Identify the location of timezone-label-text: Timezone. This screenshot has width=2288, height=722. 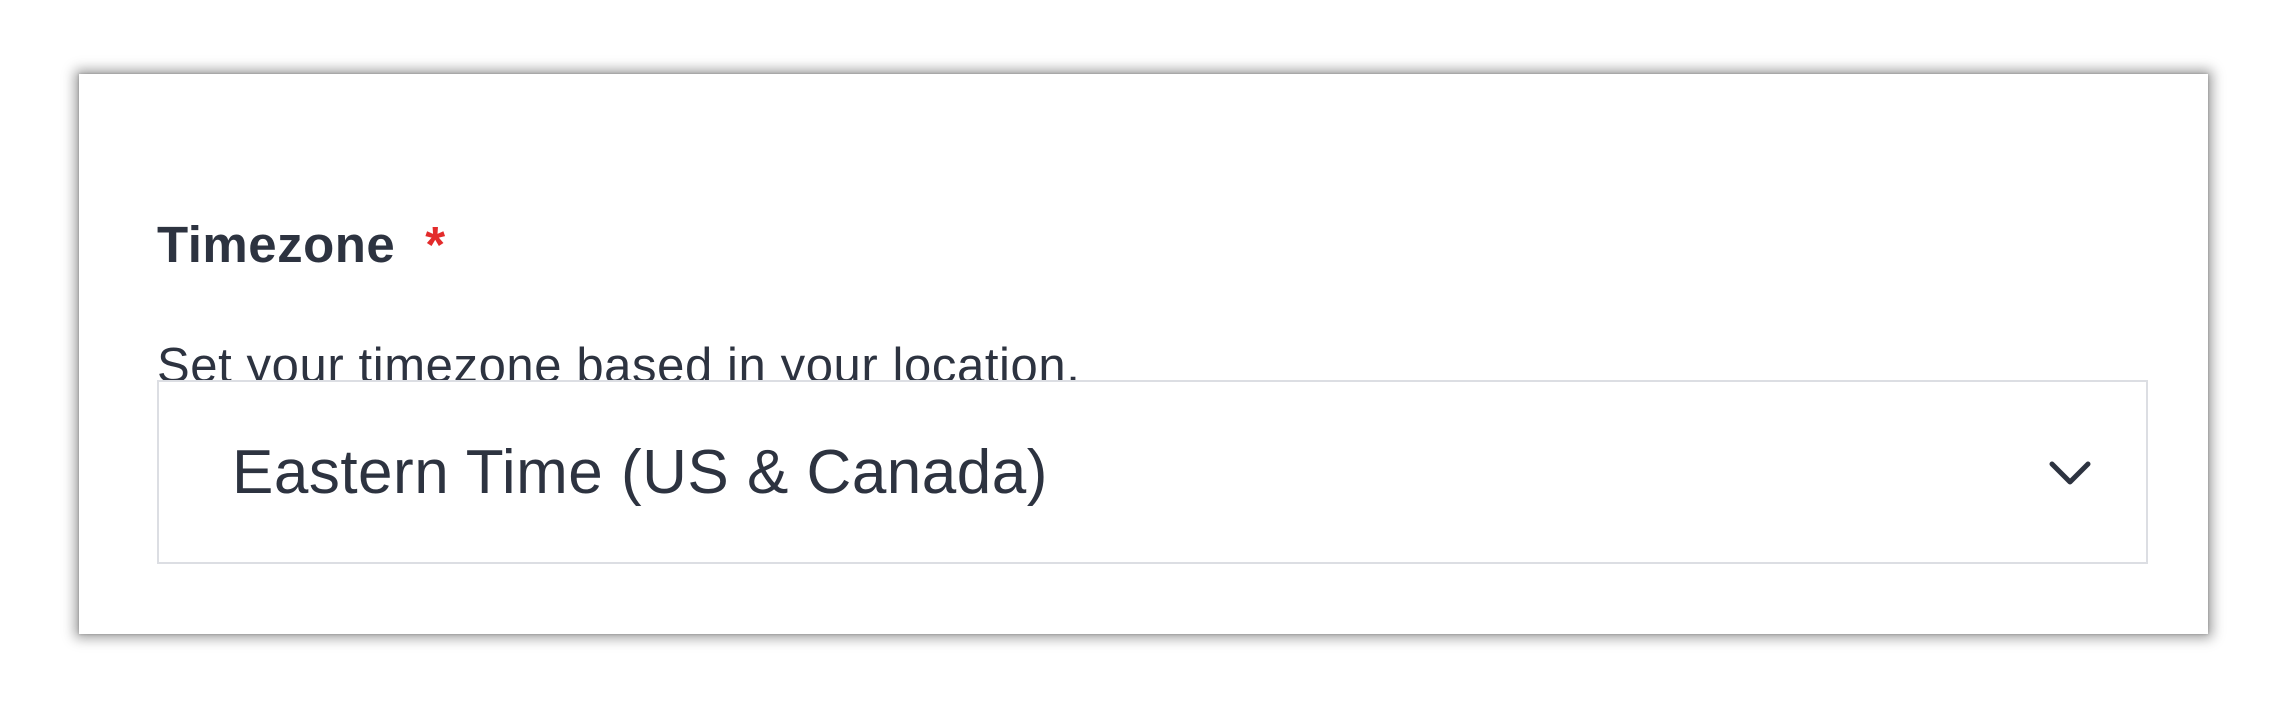
(276, 244).